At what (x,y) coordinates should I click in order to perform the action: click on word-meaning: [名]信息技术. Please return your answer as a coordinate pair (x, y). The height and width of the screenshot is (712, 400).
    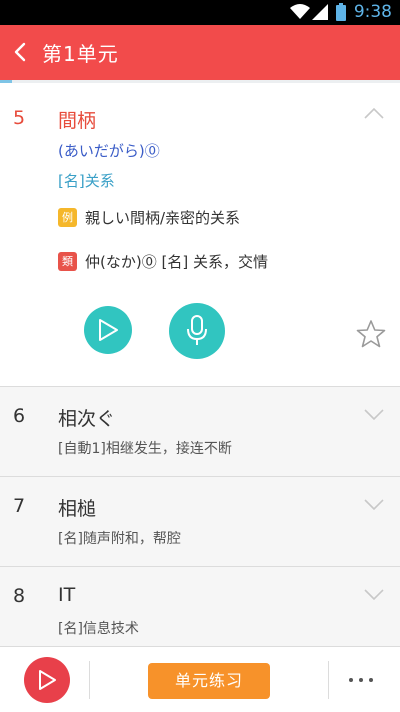
    Looking at the image, I should click on (98, 629).